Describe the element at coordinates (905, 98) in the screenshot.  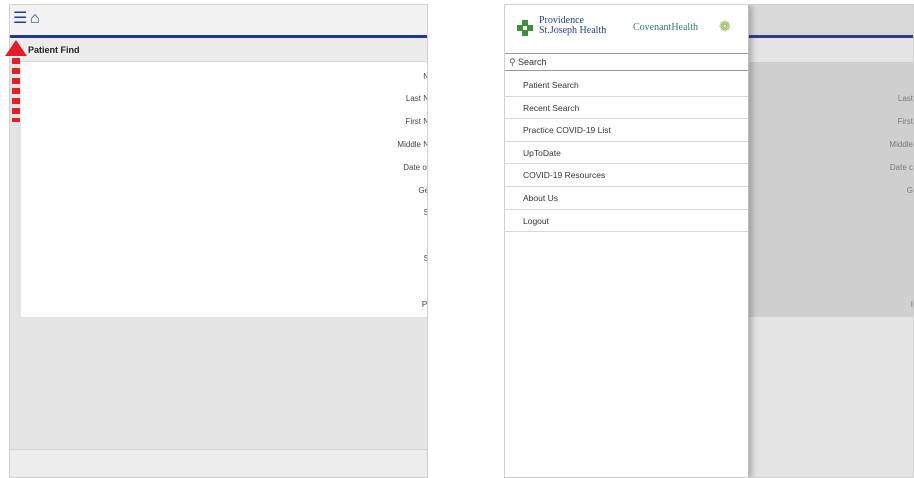
I see `dimmed-form-label: Last` at that location.